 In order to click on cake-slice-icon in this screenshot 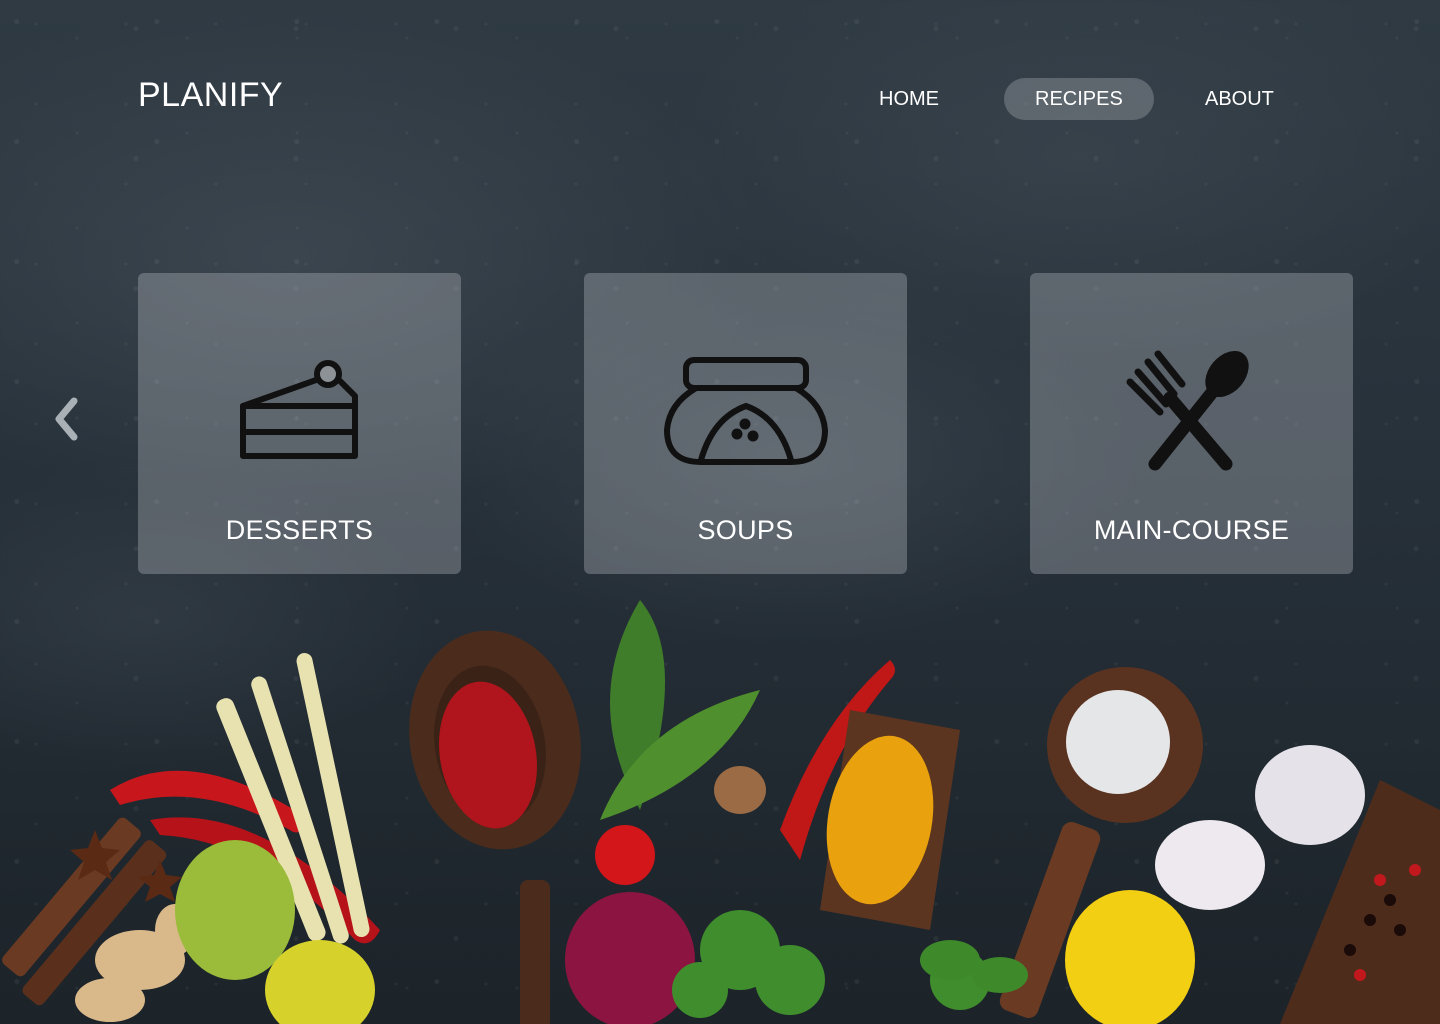, I will do `click(299, 411)`.